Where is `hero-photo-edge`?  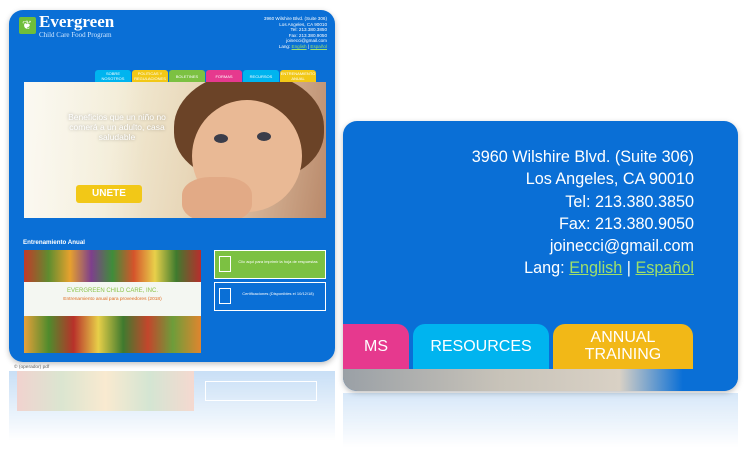
hero-photo-edge is located at coordinates (540, 380).